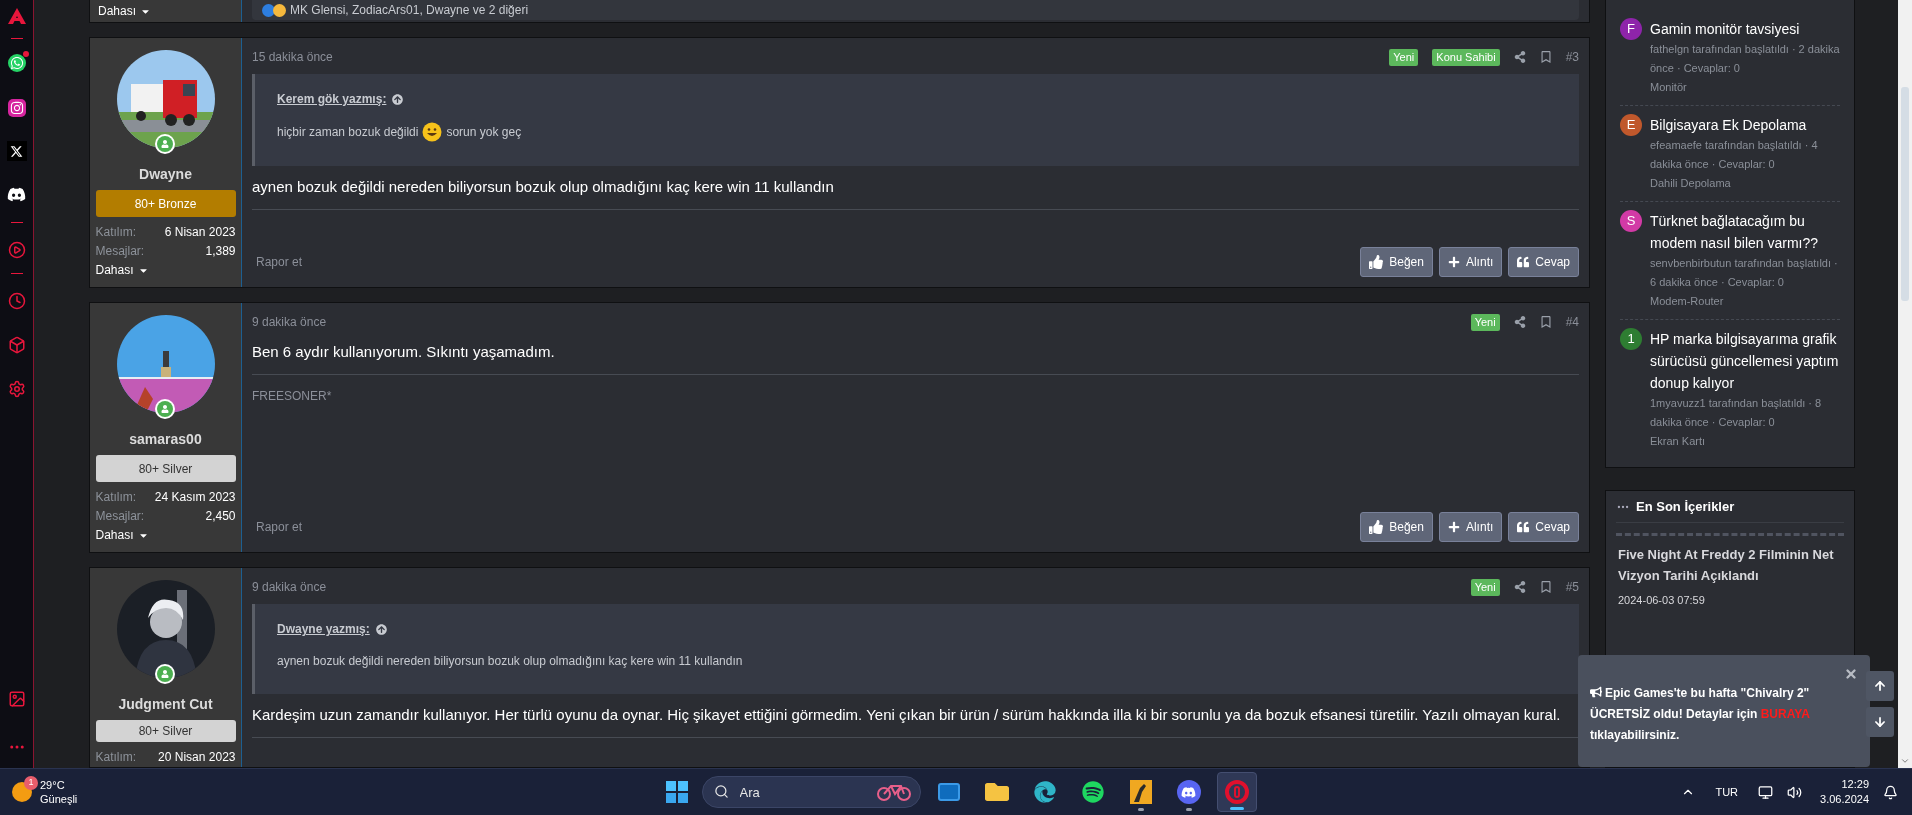  What do you see at coordinates (16, 699) in the screenshot?
I see `image-icon` at bounding box center [16, 699].